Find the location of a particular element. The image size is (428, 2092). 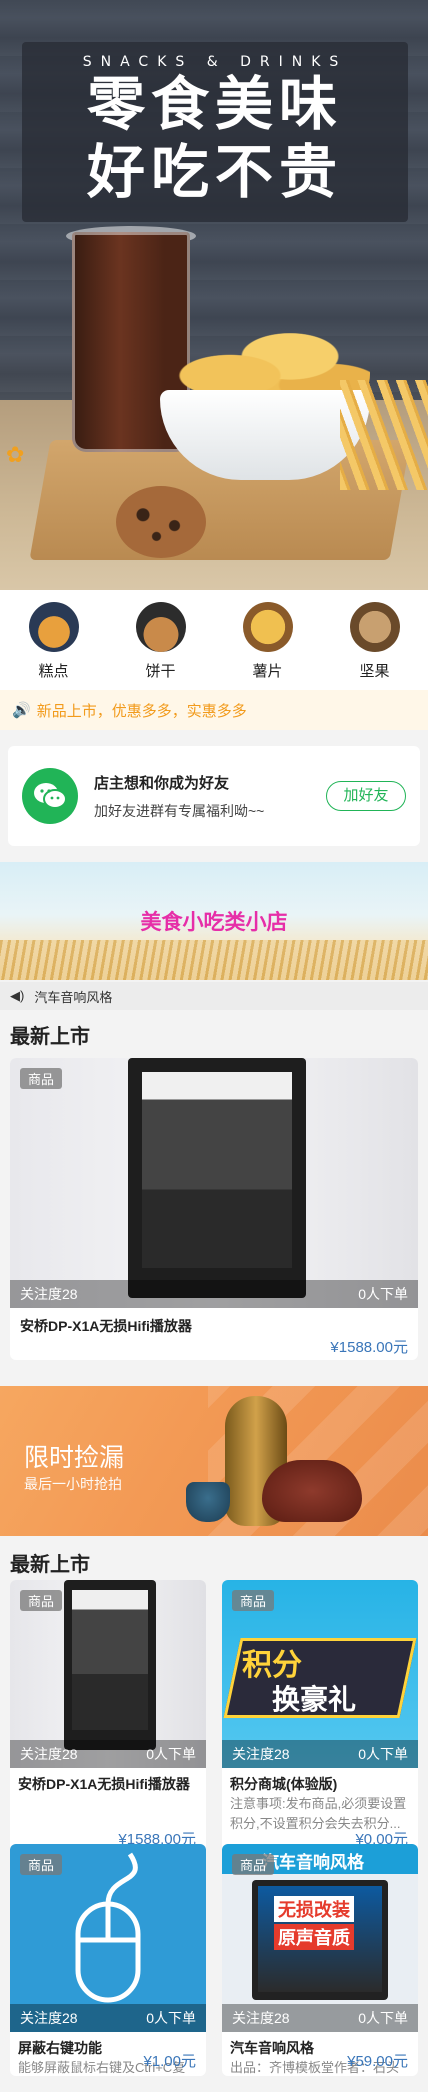

shop-name: 美食小吃类小店 is located at coordinates (214, 922).